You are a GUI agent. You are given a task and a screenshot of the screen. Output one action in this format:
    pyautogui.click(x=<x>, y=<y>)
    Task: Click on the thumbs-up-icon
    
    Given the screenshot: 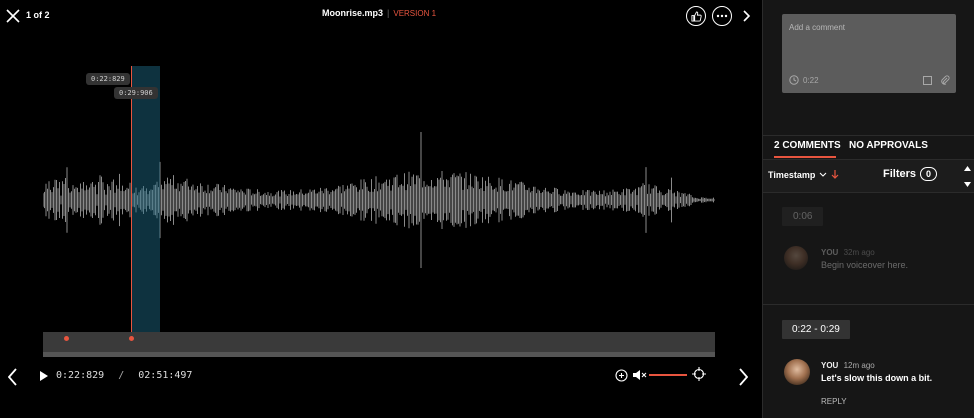 What is the action you would take?
    pyautogui.click(x=696, y=16)
    